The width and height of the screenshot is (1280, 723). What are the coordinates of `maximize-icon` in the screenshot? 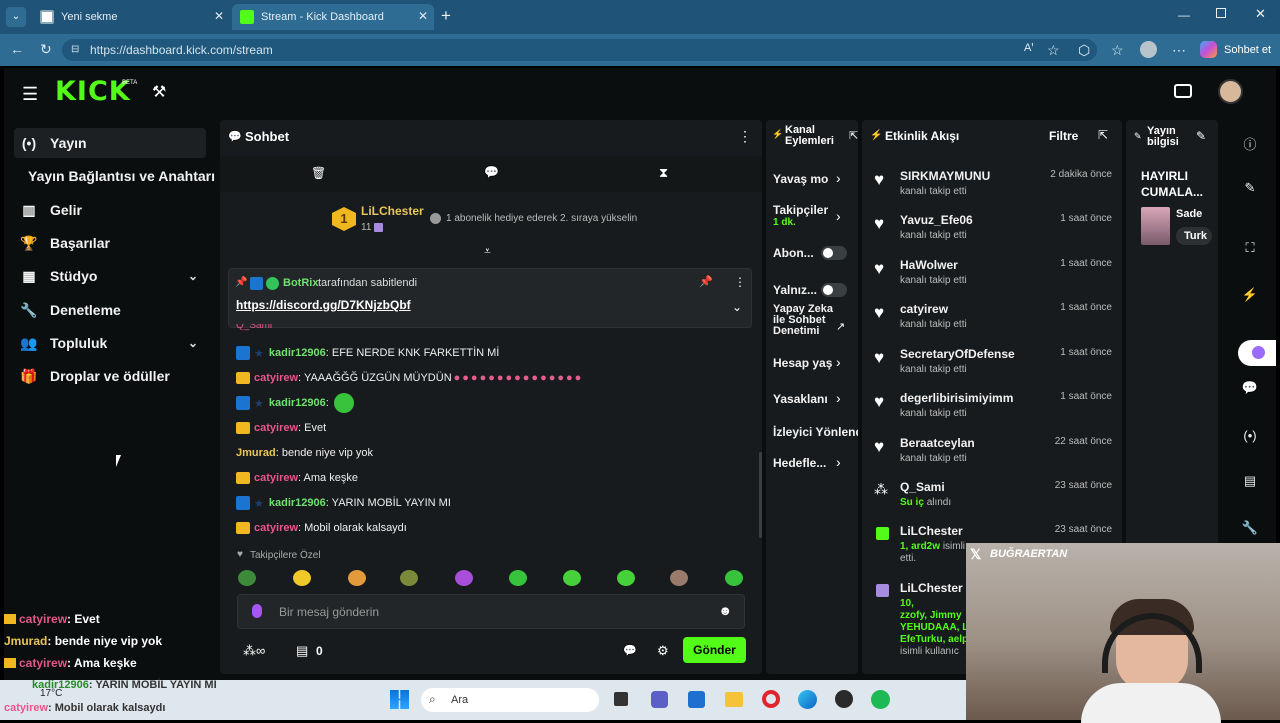 It's located at (1221, 13).